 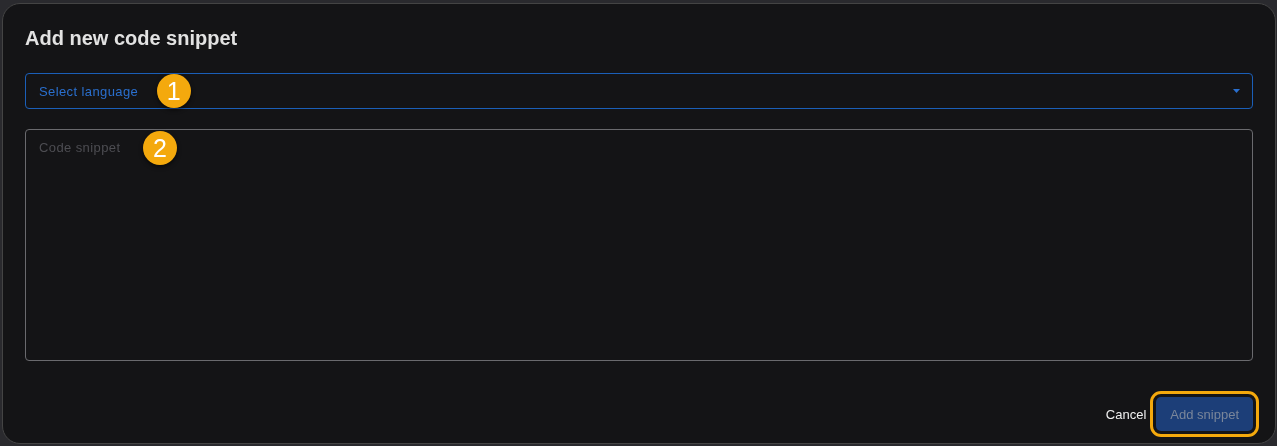 What do you see at coordinates (174, 91) in the screenshot?
I see `callout-badge: 1` at bounding box center [174, 91].